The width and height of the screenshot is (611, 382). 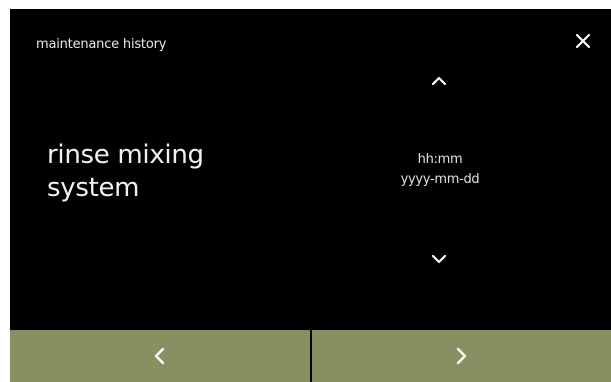 I want to click on date-label: yyyy-mm-dd, so click(x=440, y=179).